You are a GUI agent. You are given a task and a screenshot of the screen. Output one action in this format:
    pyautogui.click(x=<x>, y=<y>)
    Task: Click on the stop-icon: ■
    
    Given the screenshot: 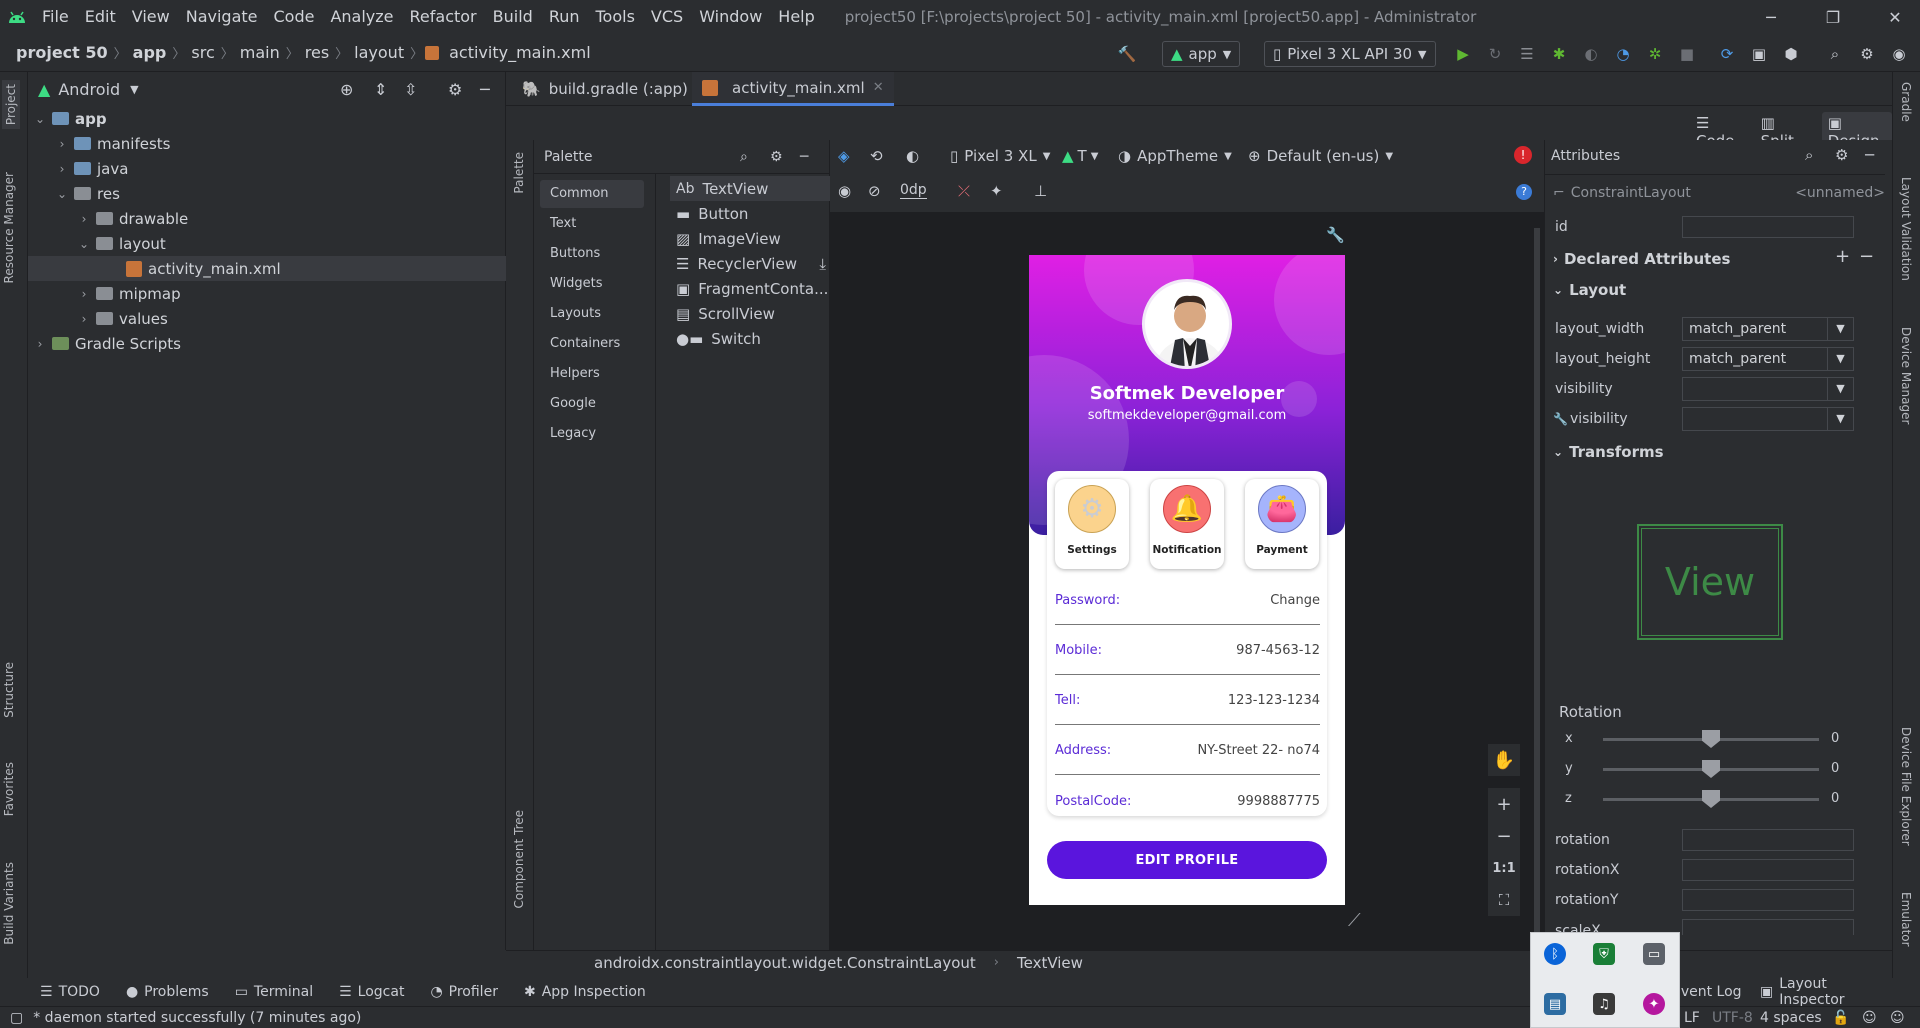 What is the action you would take?
    pyautogui.click(x=1687, y=54)
    